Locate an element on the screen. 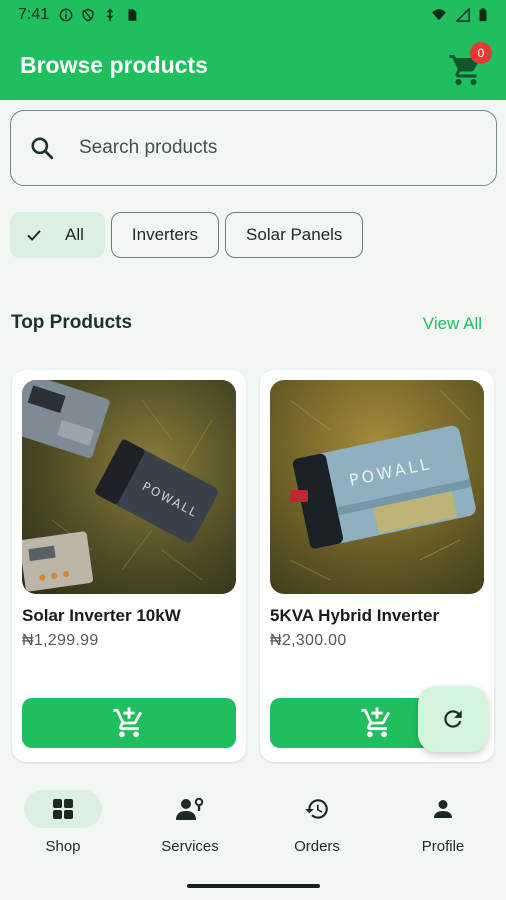 The image size is (506, 900). filter-chip-label: Solar Panels is located at coordinates (294, 234).